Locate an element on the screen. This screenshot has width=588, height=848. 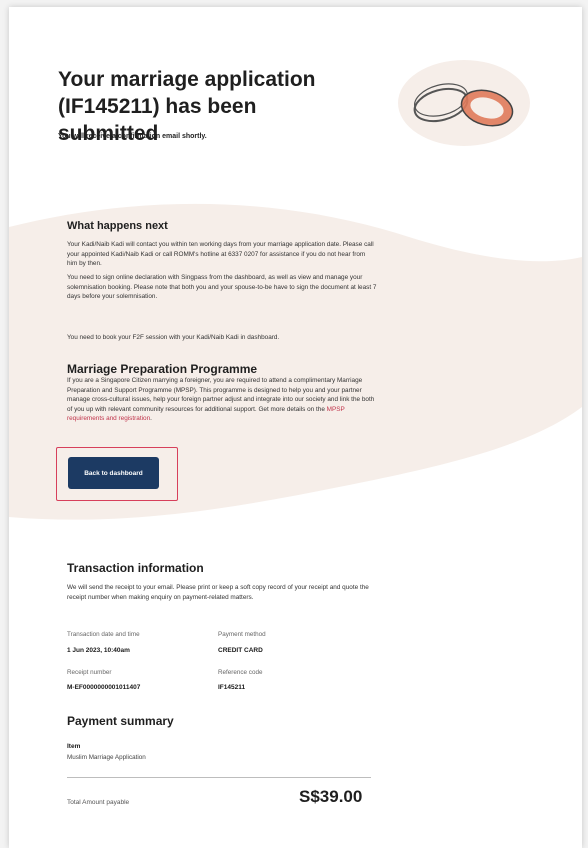
what-happens-next-heading: What happens next is located at coordinates (117, 226).